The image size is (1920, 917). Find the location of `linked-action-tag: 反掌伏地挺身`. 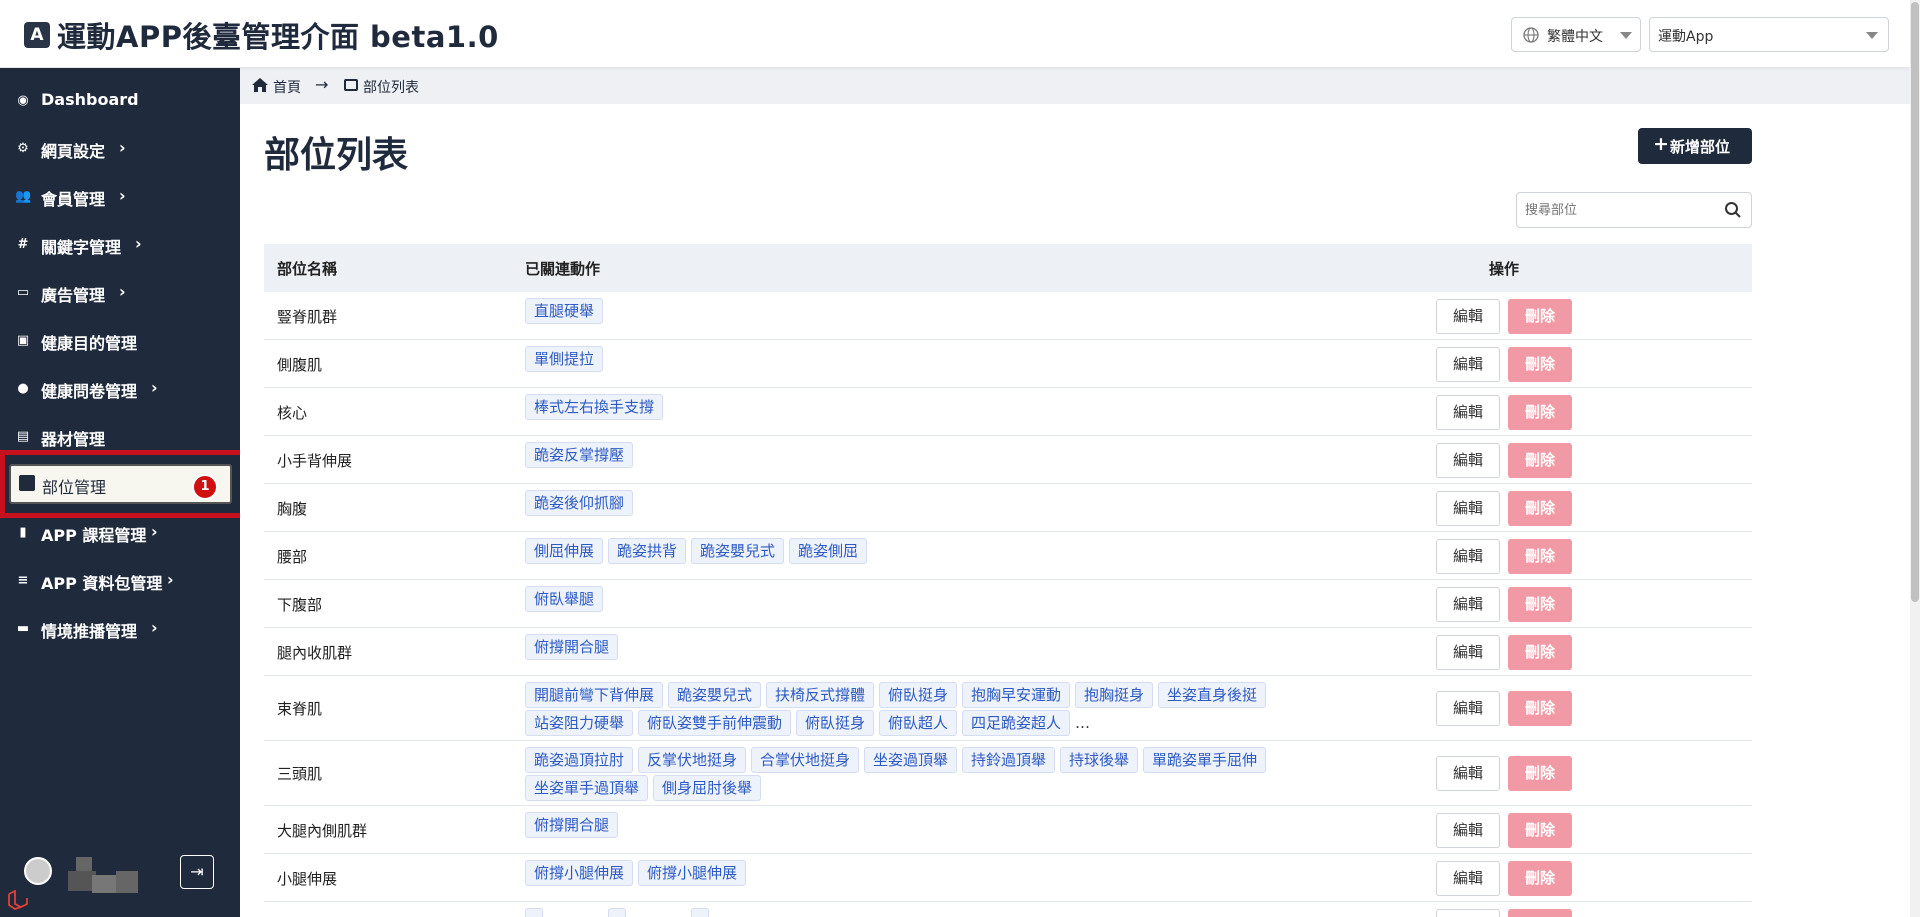

linked-action-tag: 反掌伏地挺身 is located at coordinates (692, 760).